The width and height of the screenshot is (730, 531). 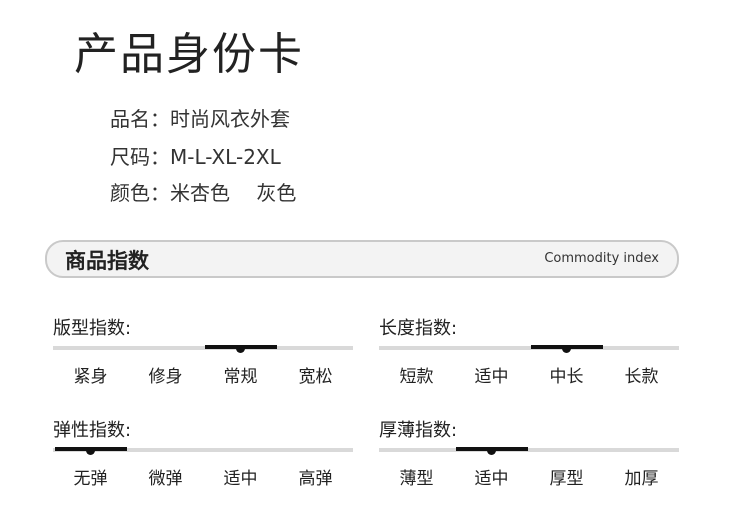 What do you see at coordinates (140, 119) in the screenshot?
I see `info-label: 品名：` at bounding box center [140, 119].